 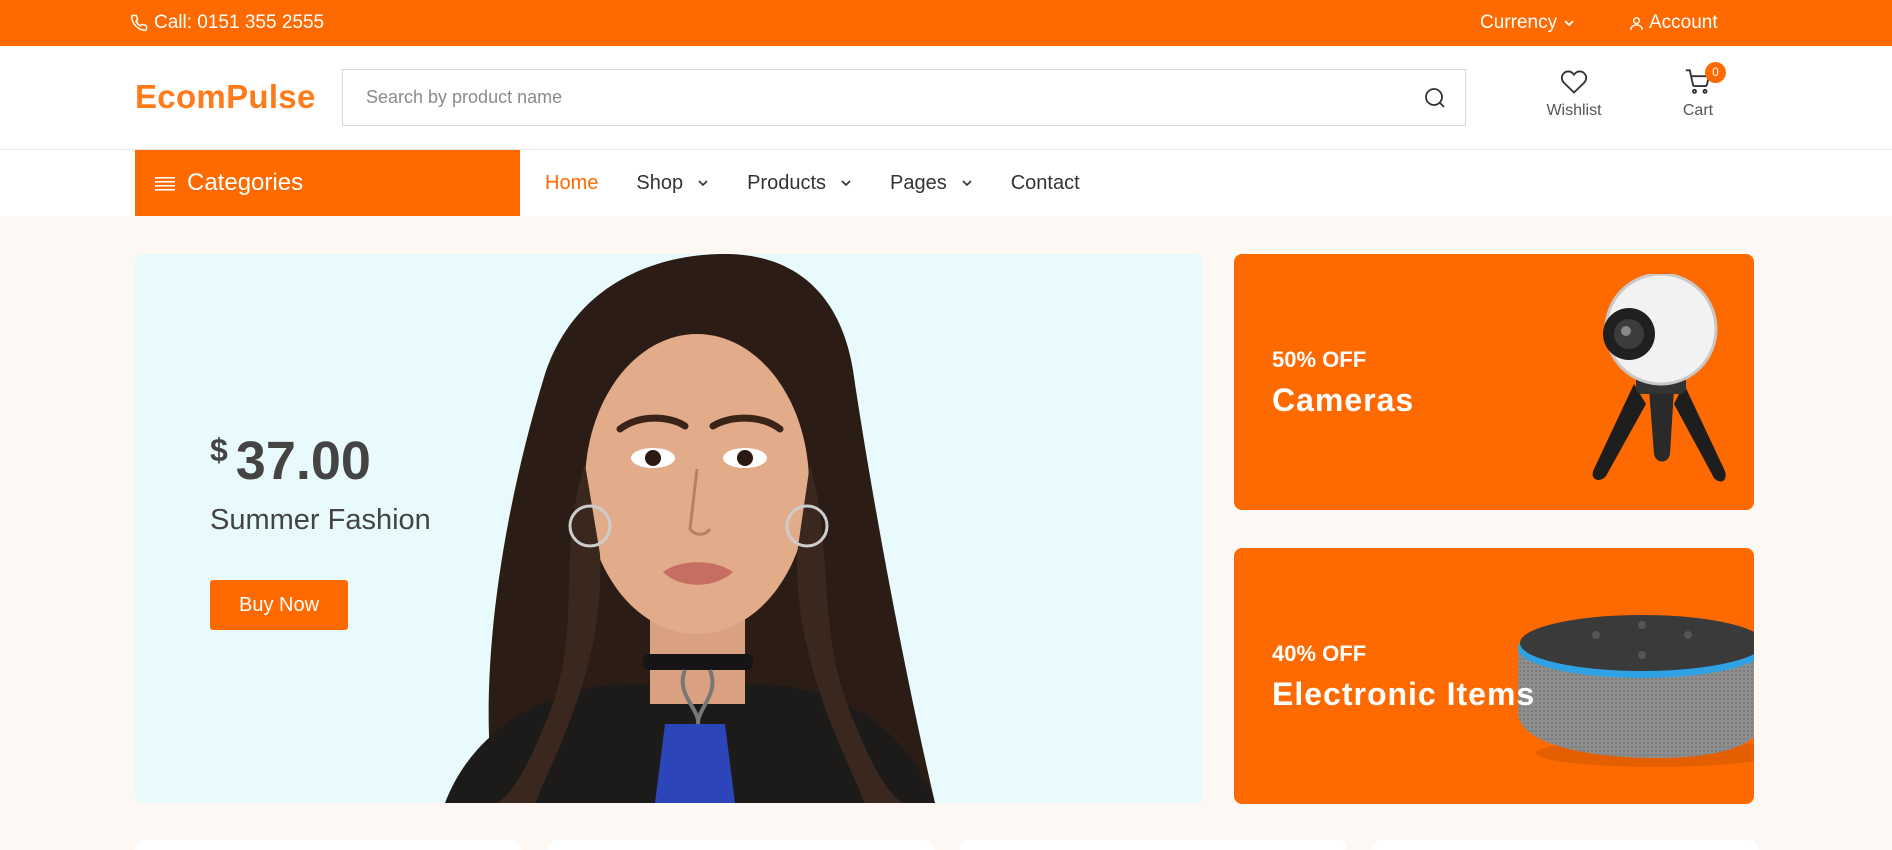 What do you see at coordinates (1435, 98) in the screenshot?
I see `search-icon` at bounding box center [1435, 98].